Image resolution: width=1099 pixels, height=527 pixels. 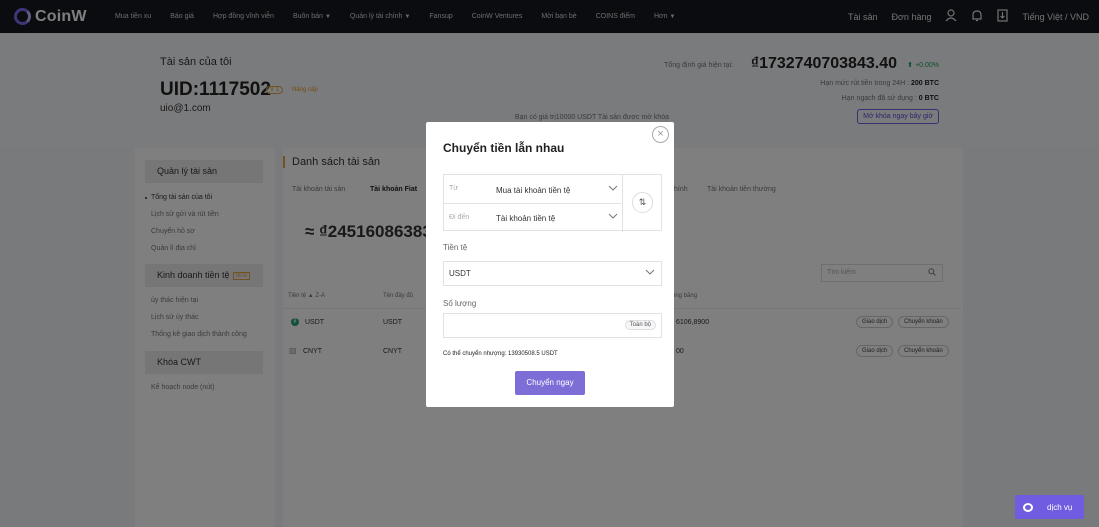 I want to click on amount-input, so click(x=529, y=325).